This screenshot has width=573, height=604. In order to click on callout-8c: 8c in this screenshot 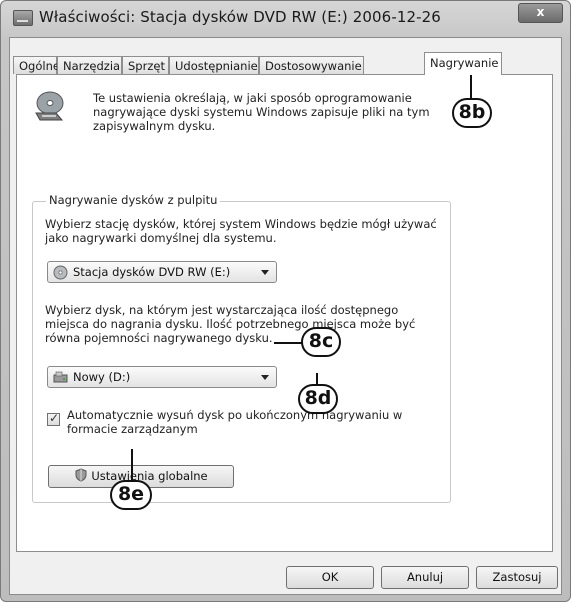, I will do `click(321, 342)`.